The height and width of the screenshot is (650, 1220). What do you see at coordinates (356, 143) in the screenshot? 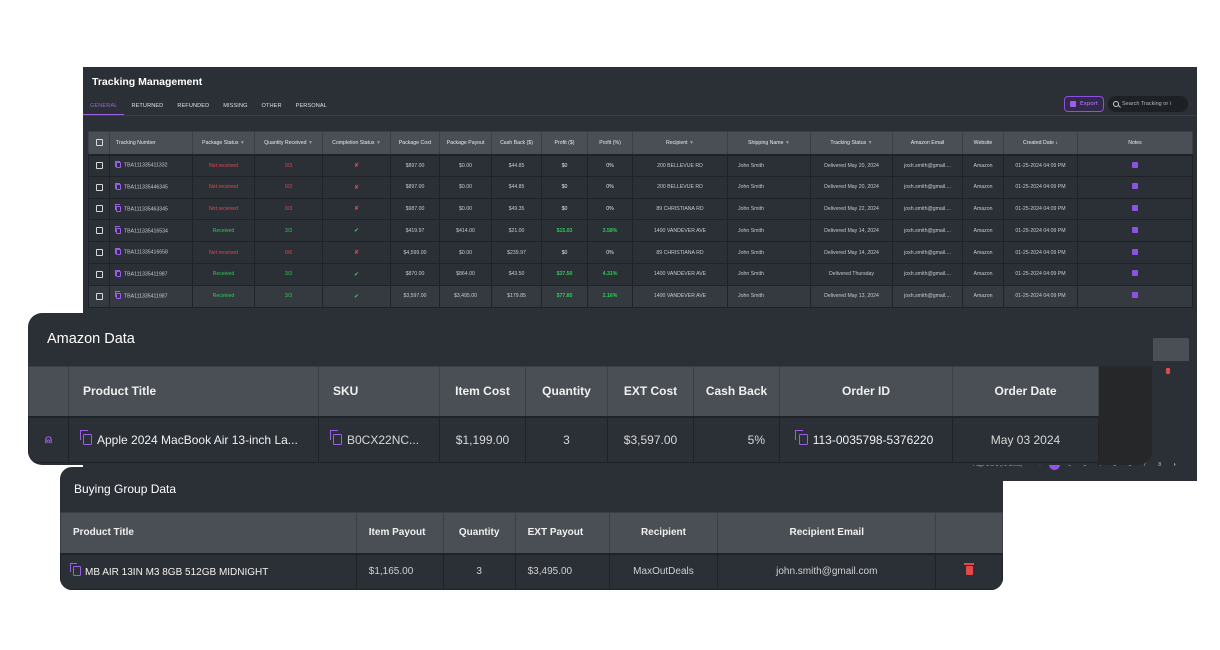
I see `col-completion-status: Completion Status ▼` at bounding box center [356, 143].